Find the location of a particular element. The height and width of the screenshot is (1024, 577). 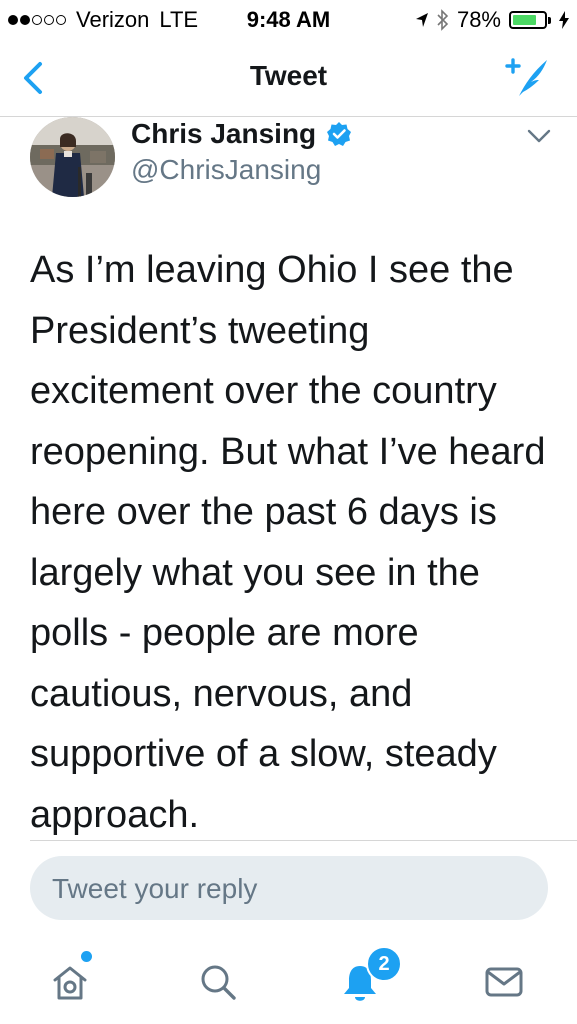

status-bar: Verizon LTE 9:48 AM 78% is located at coordinates (288, 19).